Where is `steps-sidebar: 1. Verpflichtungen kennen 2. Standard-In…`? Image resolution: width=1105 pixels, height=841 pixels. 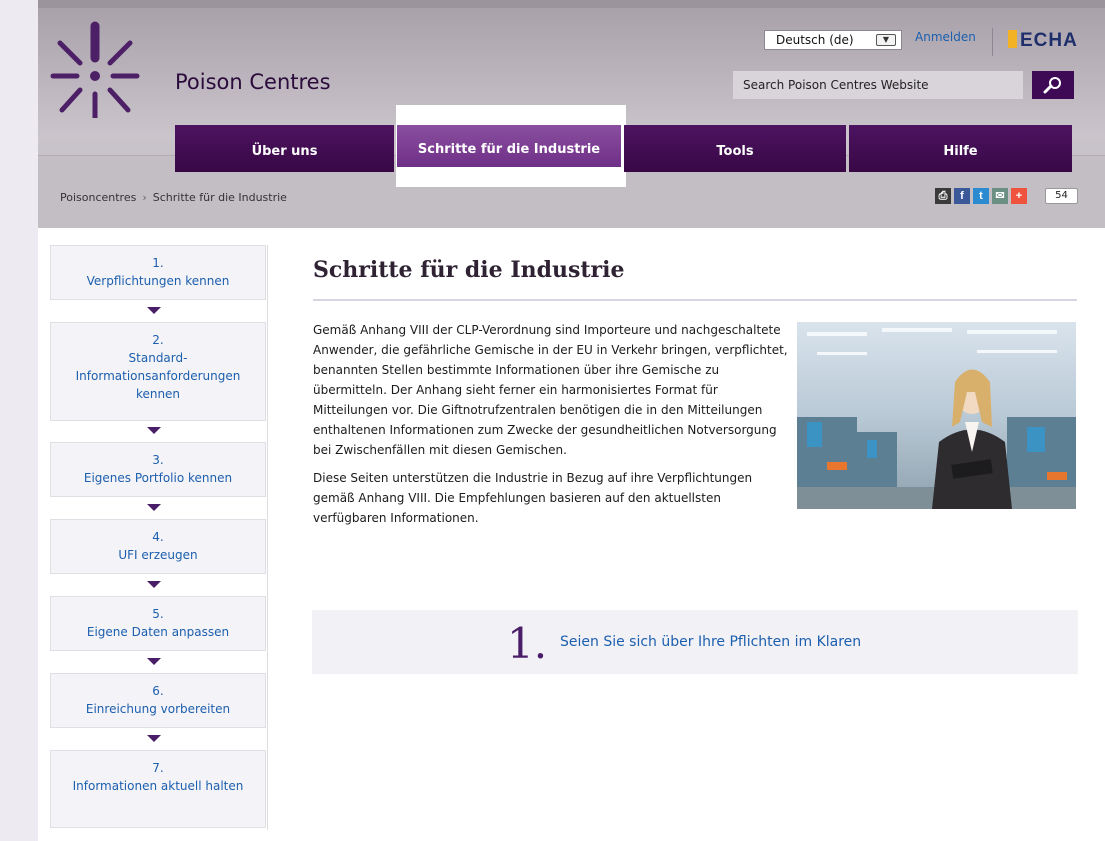
steps-sidebar: 1. Verpflichtungen kennen 2. Standard-In… is located at coordinates (159, 537).